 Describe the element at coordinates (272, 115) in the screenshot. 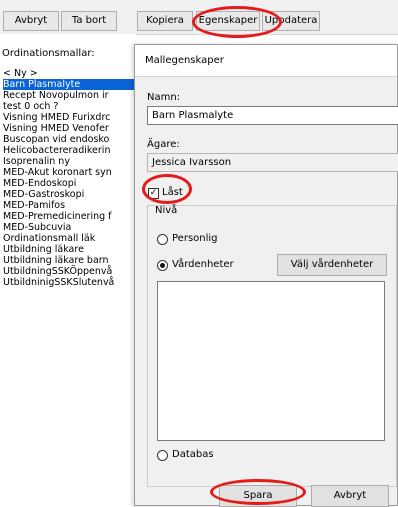

I see `name-field: Barn Plasmalyte` at that location.